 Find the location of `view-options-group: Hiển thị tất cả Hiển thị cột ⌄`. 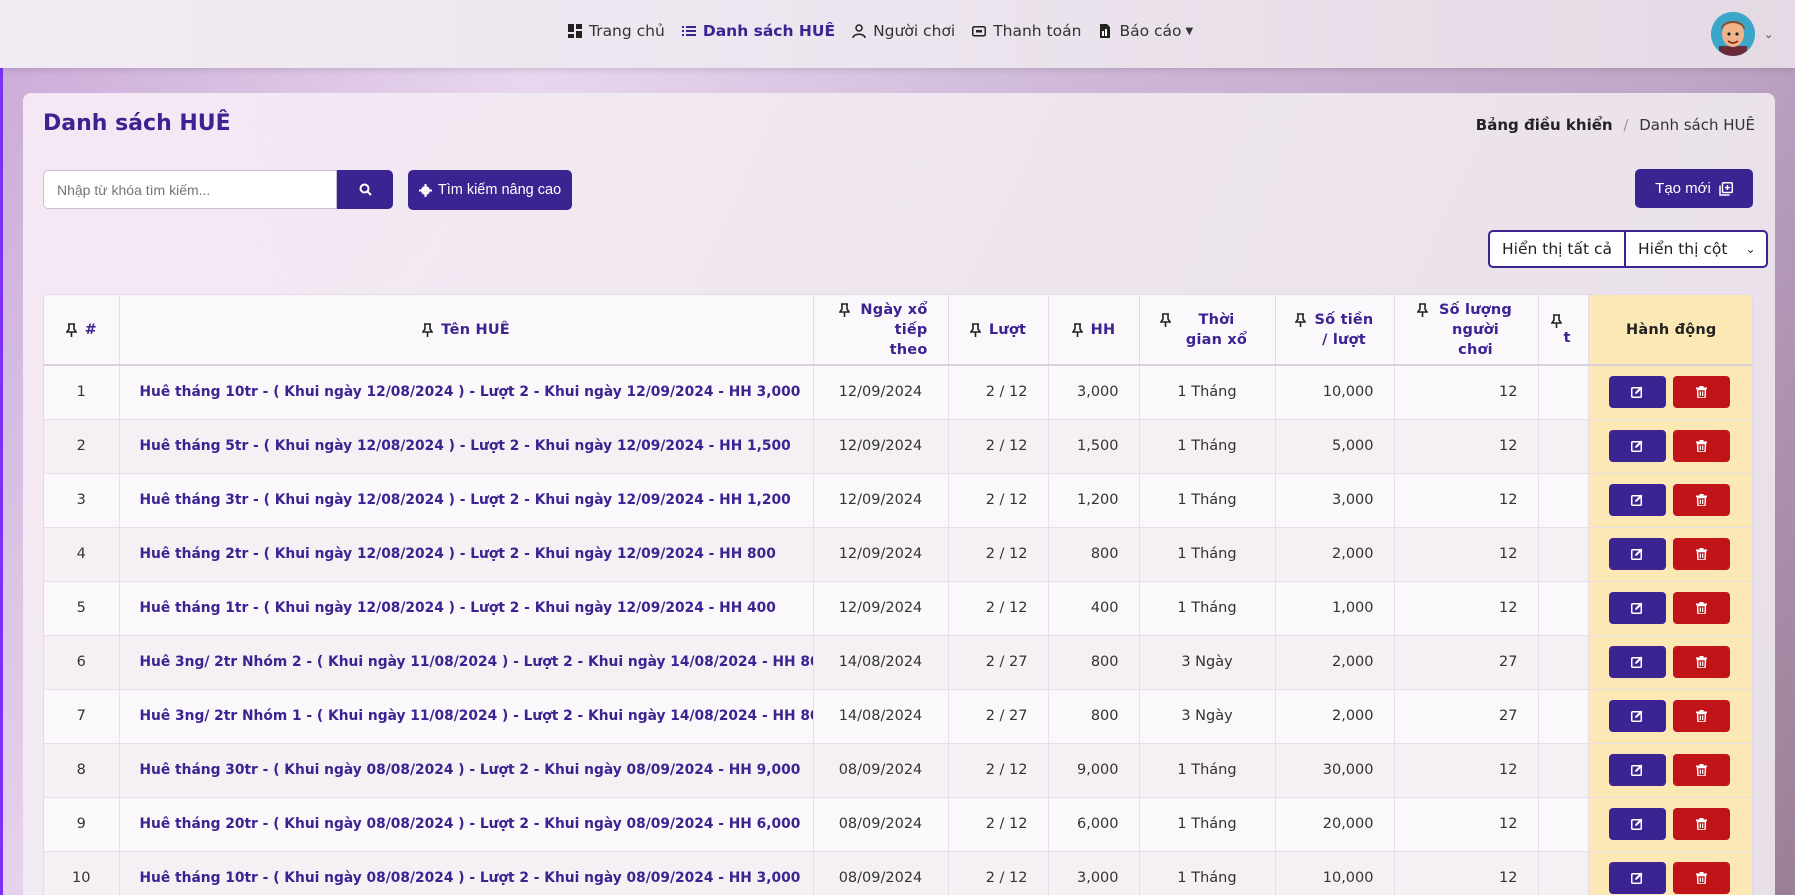

view-options-group: Hiển thị tất cả Hiển thị cột ⌄ is located at coordinates (1628, 249).